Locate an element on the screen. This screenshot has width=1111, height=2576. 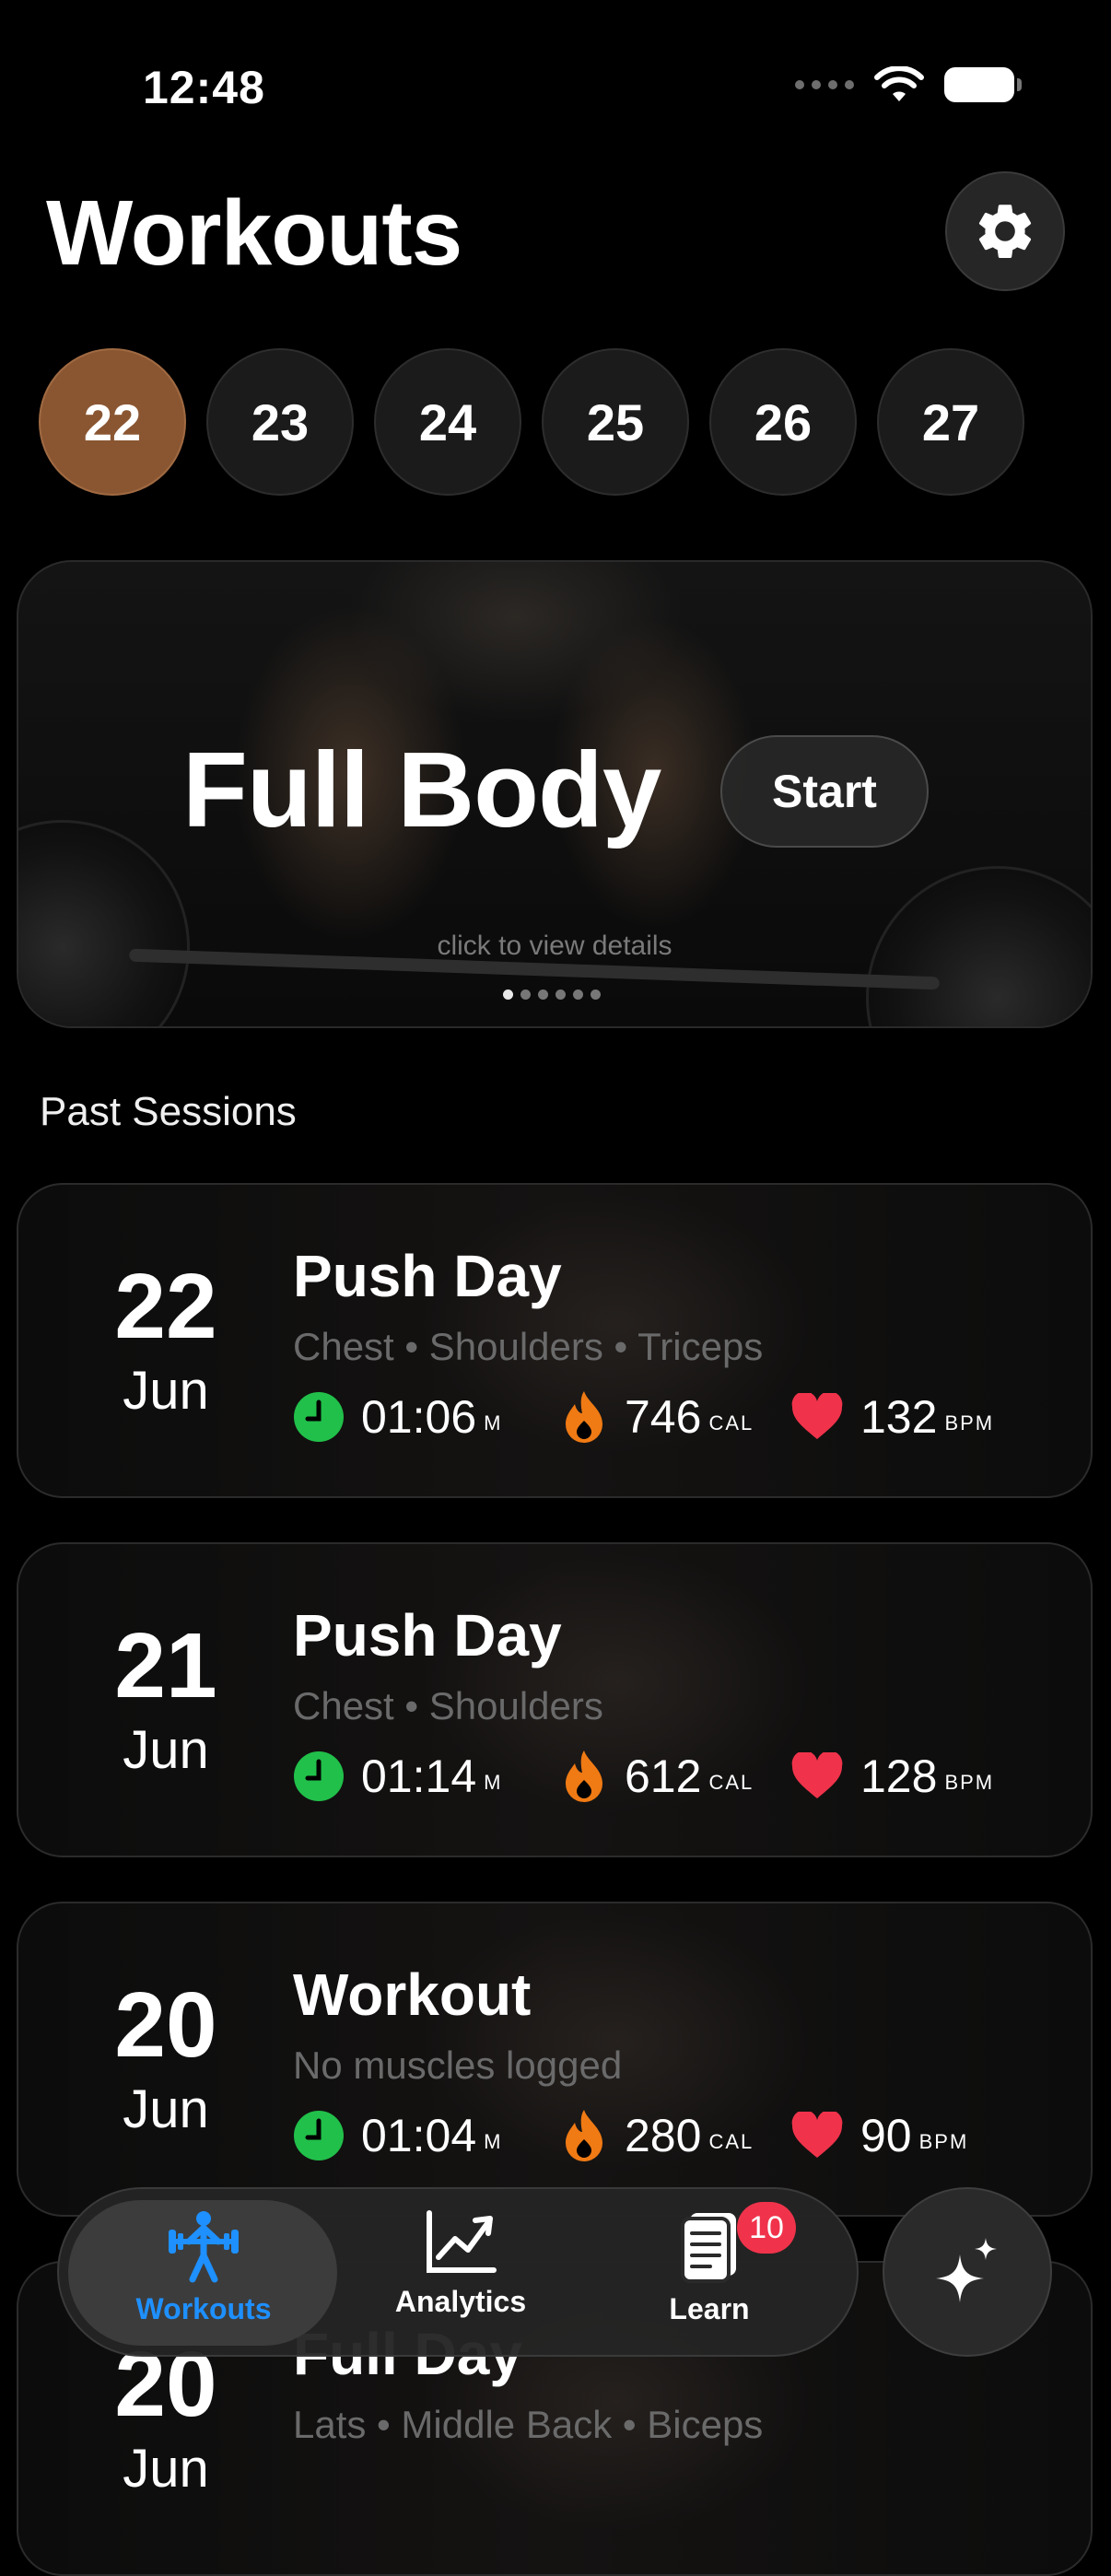
calories-value: 280 is located at coordinates (663, 2135).